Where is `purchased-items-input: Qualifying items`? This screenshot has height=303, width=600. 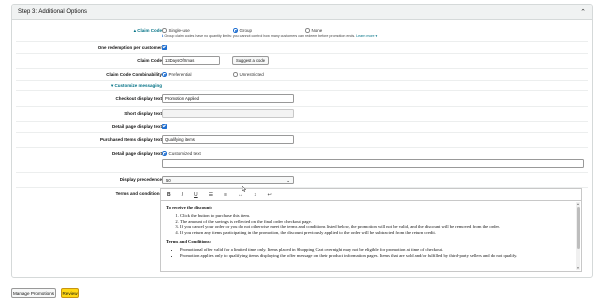 purchased-items-input: Qualifying items is located at coordinates (228, 139).